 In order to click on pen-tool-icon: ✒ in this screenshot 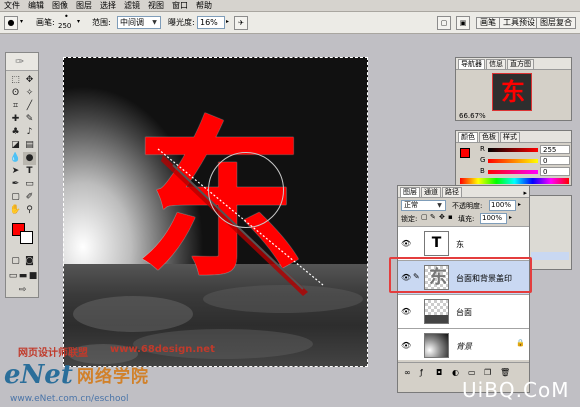, I will do `click(15, 184)`.